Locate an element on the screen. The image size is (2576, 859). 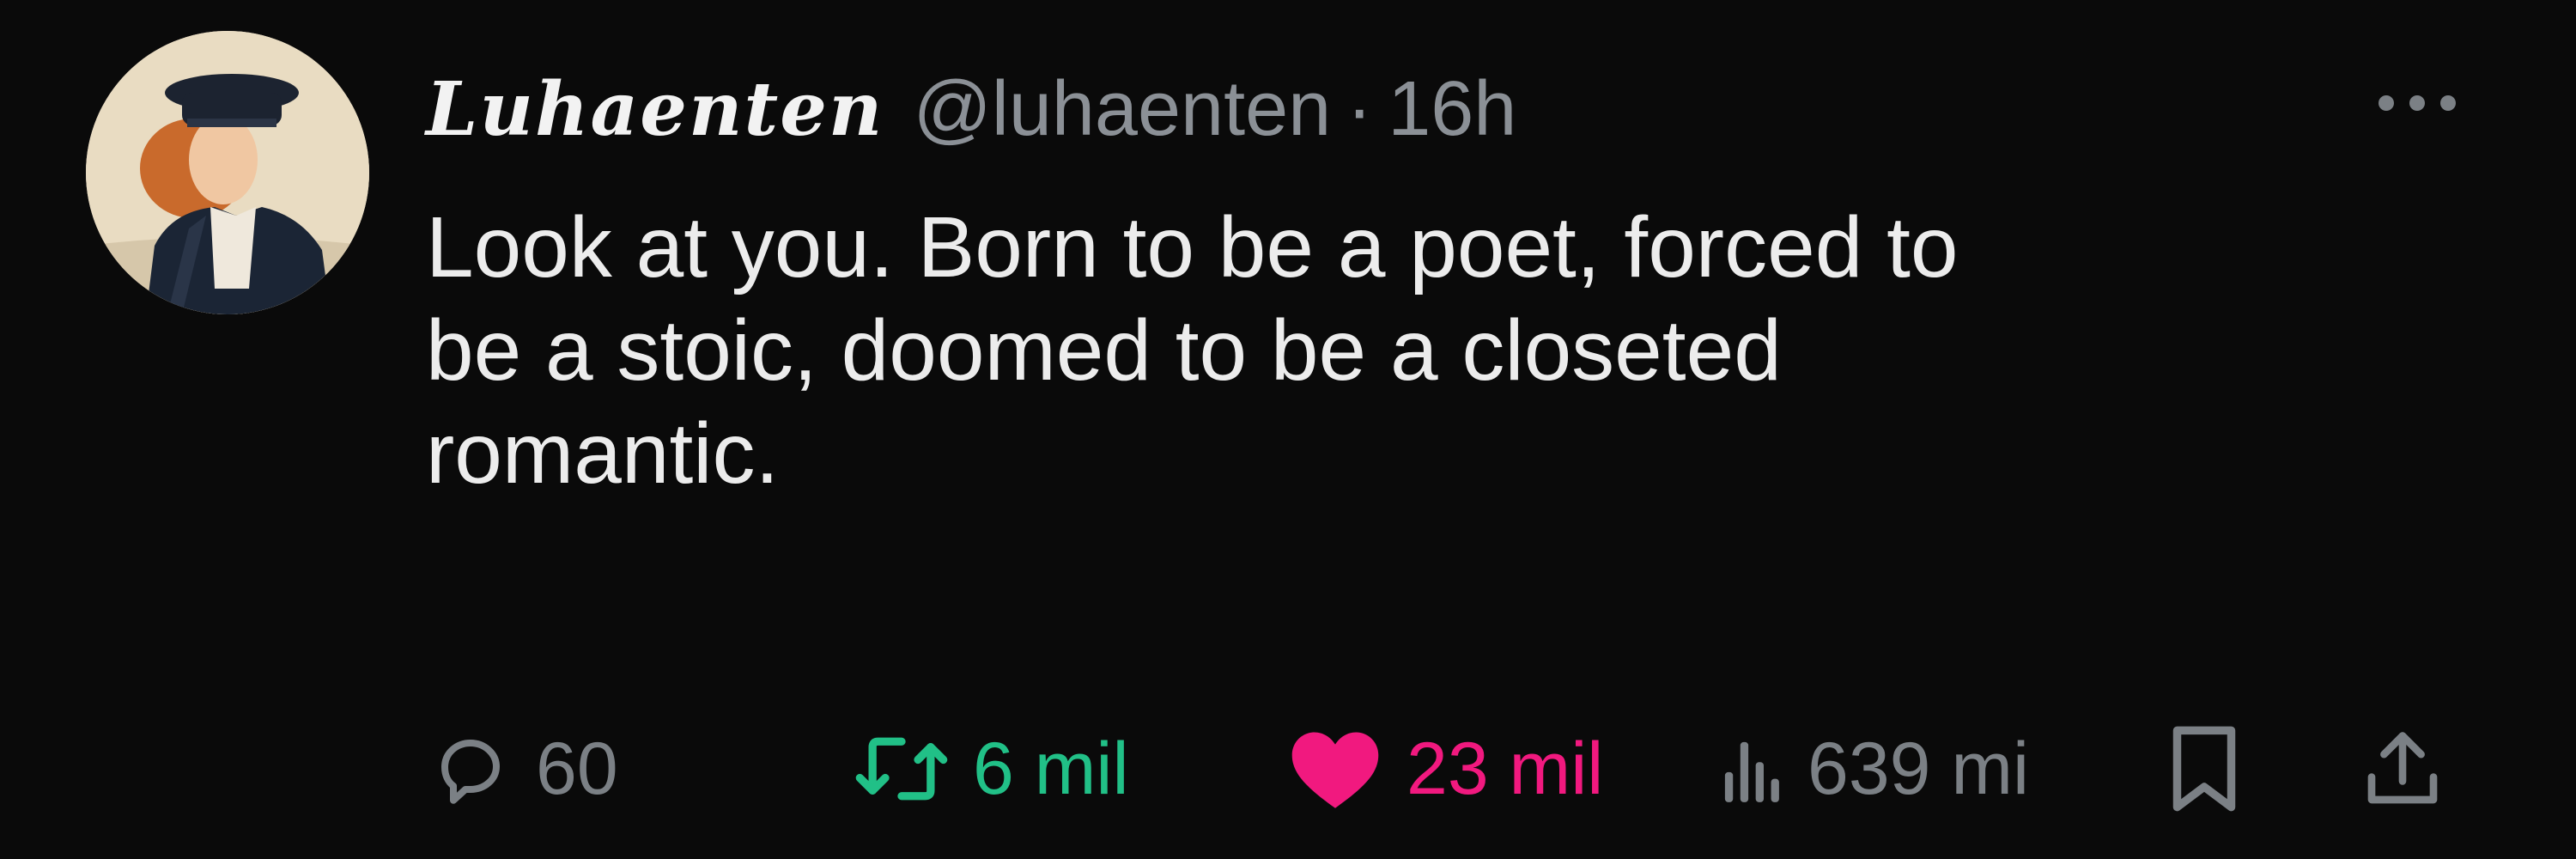
tweet-header: Luhaenten @luhaenten · 16h is located at coordinates (971, 109).